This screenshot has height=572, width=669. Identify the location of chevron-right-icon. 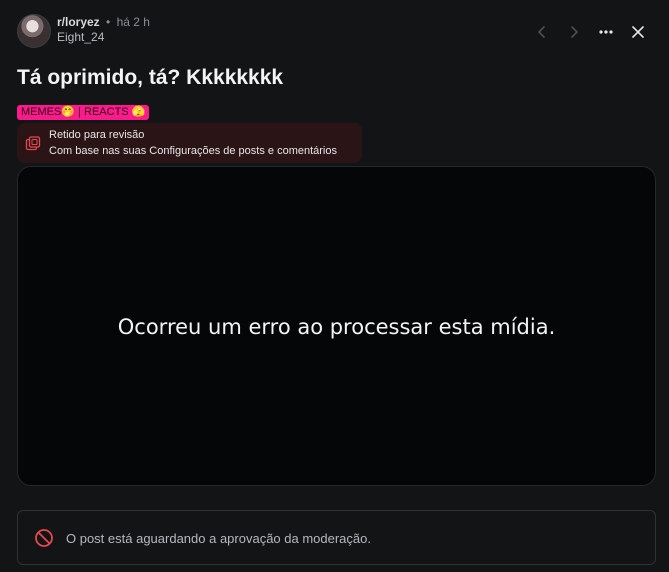
(574, 32).